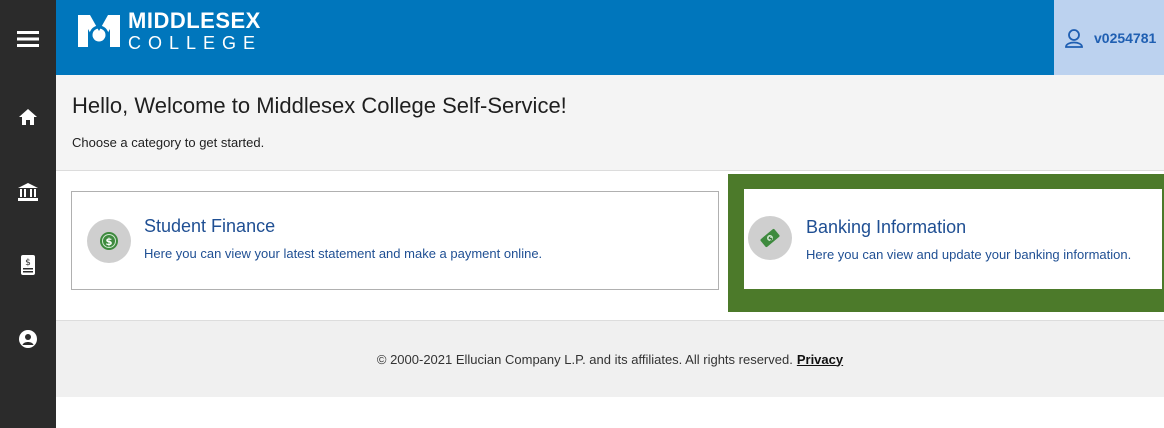 This screenshot has width=1164, height=428. Describe the element at coordinates (820, 359) in the screenshot. I see `privacy-link: Privacy` at that location.